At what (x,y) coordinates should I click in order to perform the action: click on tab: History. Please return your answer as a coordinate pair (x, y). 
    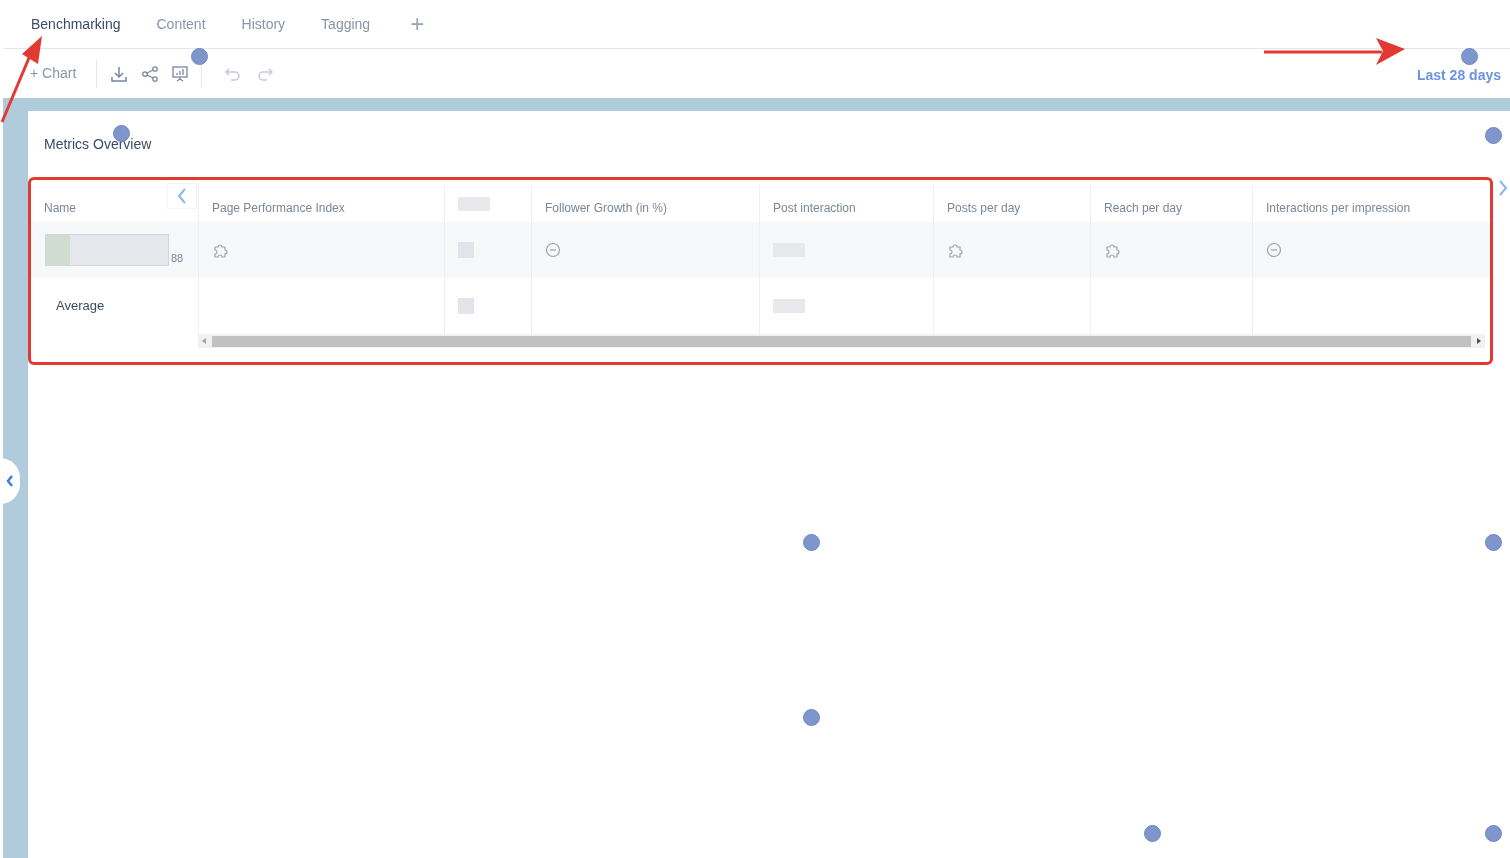
    Looking at the image, I should click on (263, 24).